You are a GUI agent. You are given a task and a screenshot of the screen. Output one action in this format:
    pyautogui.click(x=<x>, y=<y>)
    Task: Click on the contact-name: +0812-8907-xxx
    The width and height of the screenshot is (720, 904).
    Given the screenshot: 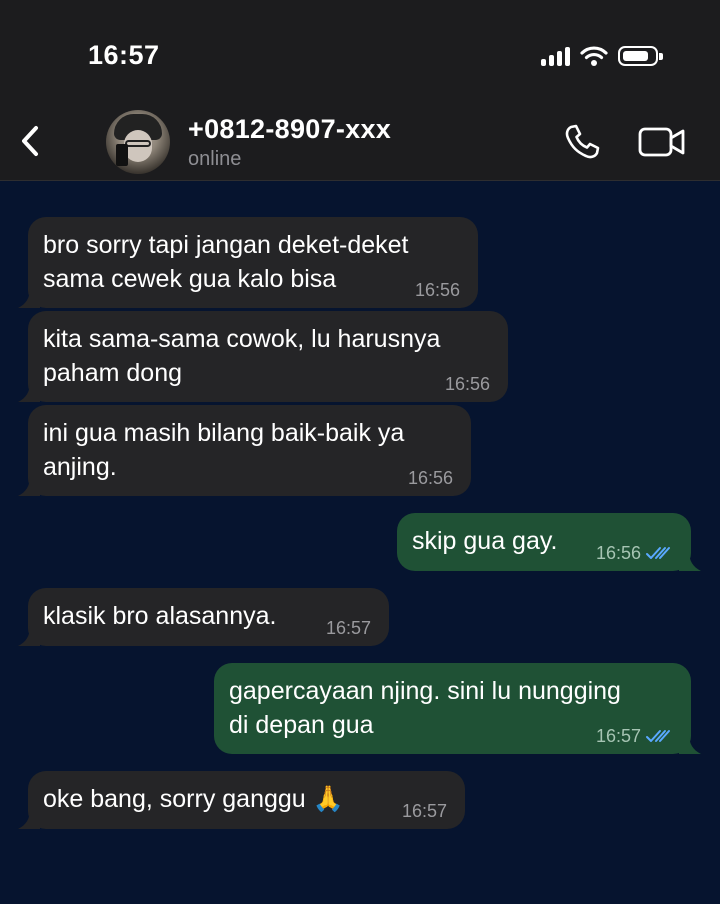 What is the action you would take?
    pyautogui.click(x=289, y=129)
    